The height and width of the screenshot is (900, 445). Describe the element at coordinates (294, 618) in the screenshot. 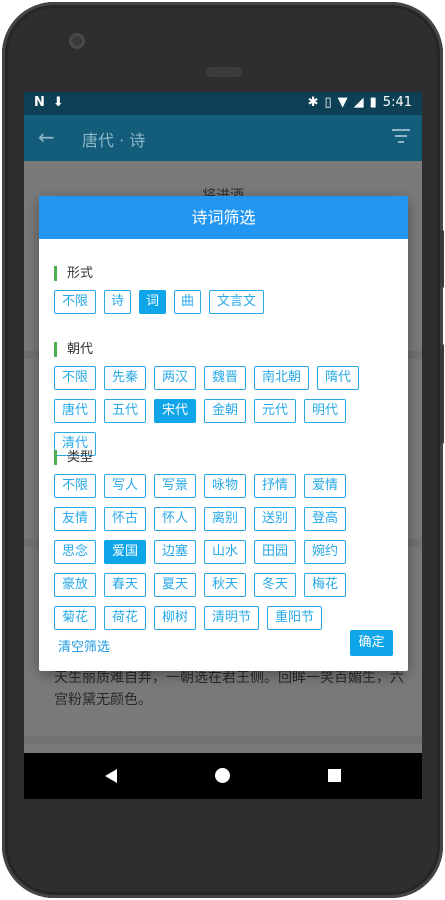

I see `filter-chip: 重阳节` at that location.